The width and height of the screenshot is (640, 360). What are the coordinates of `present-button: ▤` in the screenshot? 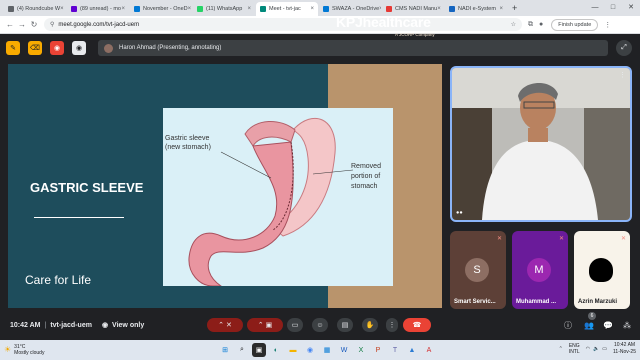 It's located at (345, 325).